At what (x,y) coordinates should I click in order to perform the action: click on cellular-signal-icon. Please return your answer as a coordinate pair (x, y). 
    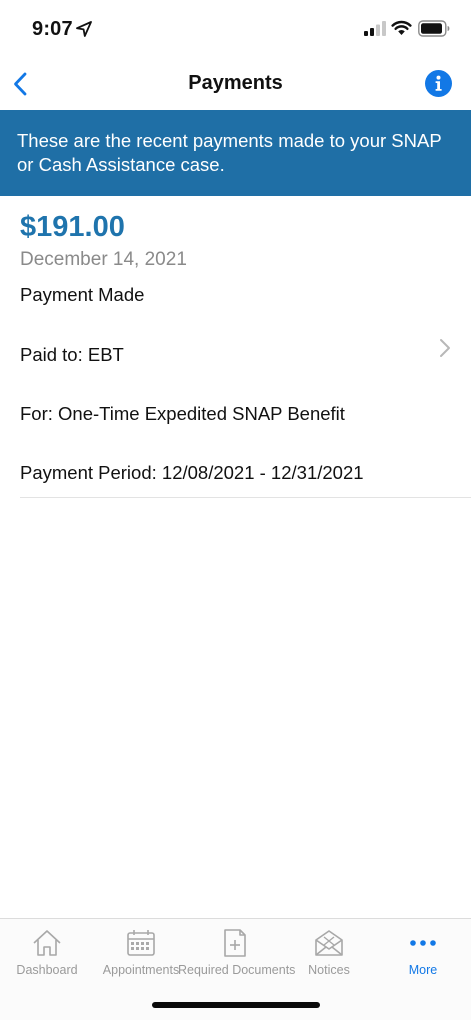
    Looking at the image, I should click on (375, 28).